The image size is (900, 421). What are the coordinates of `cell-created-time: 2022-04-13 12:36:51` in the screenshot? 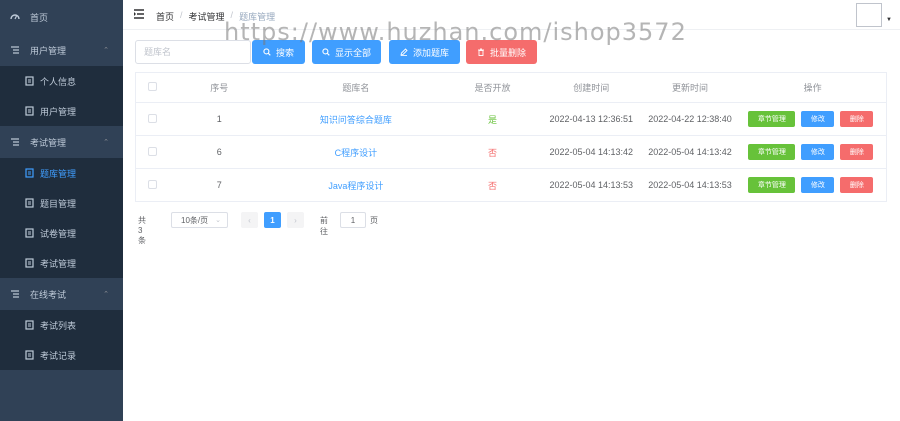 It's located at (591, 119).